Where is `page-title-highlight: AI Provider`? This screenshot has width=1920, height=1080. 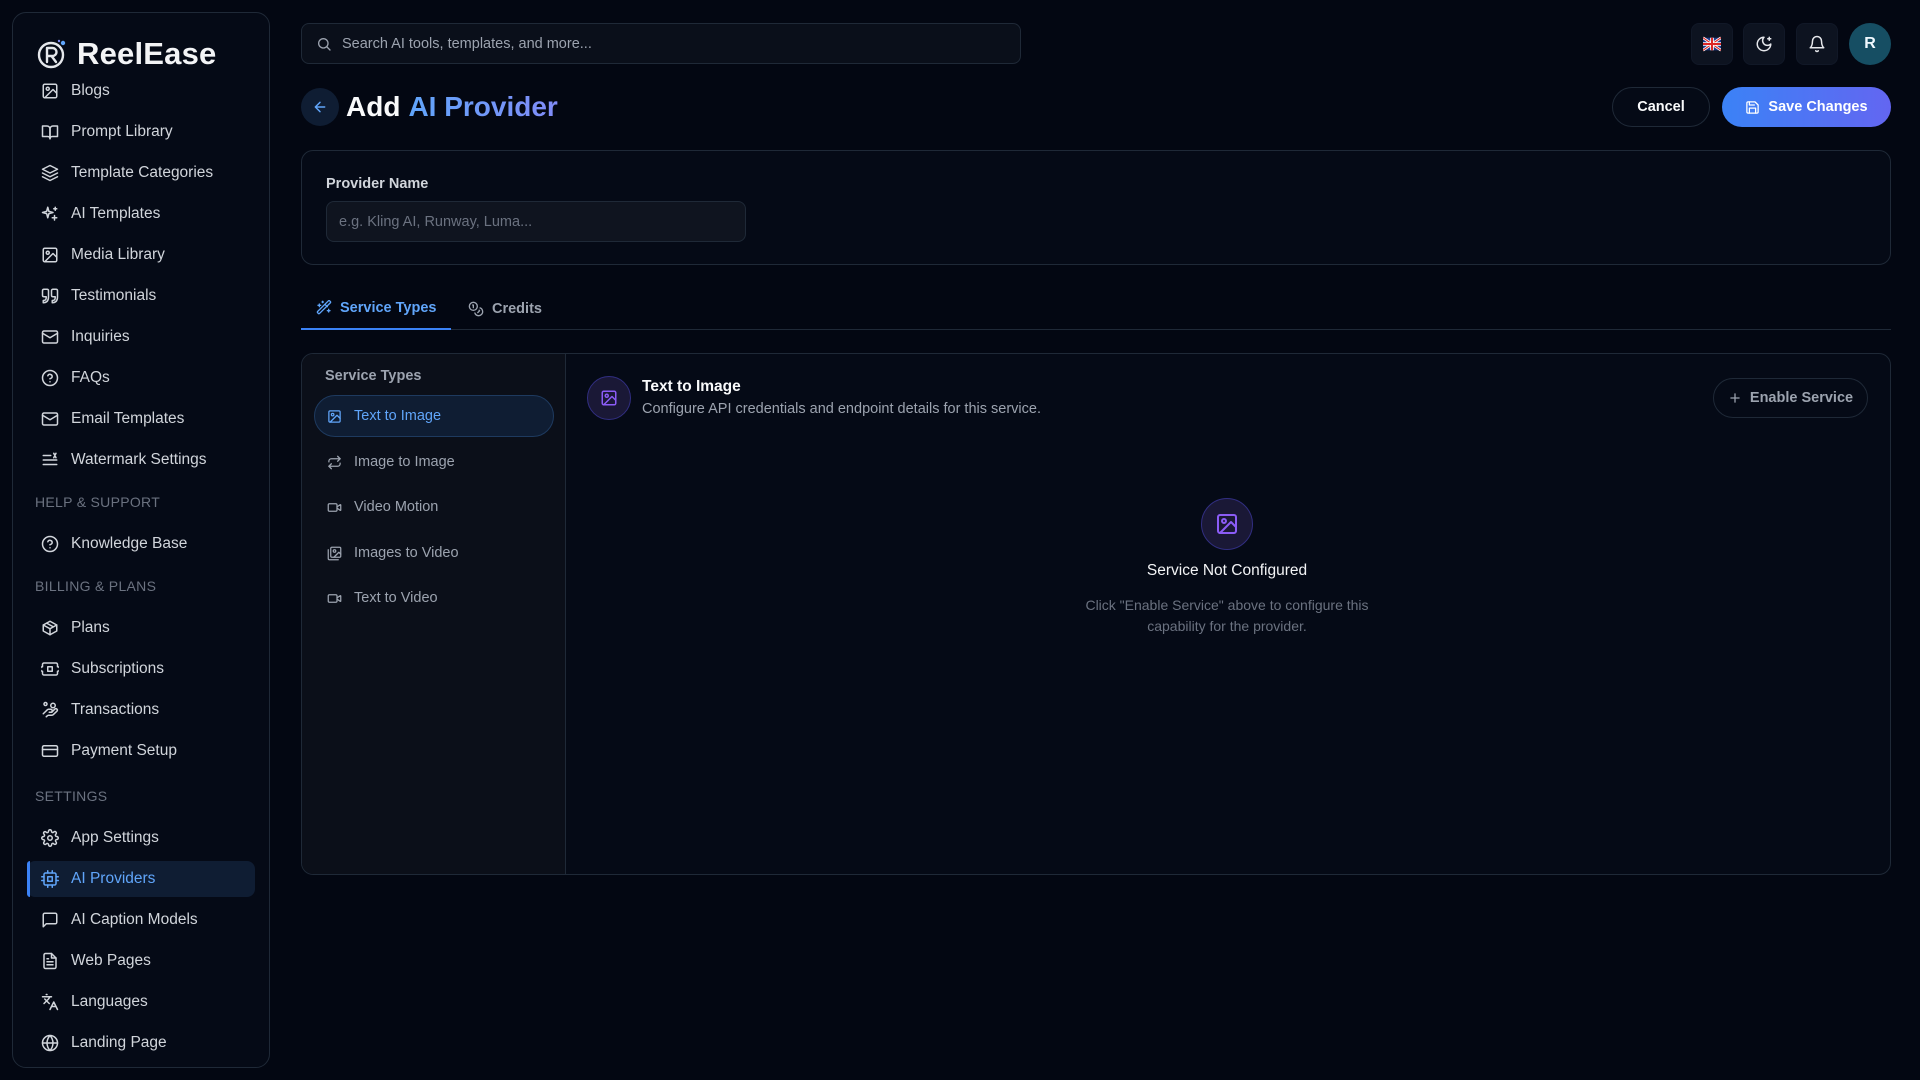 page-title-highlight: AI Provider is located at coordinates (483, 106).